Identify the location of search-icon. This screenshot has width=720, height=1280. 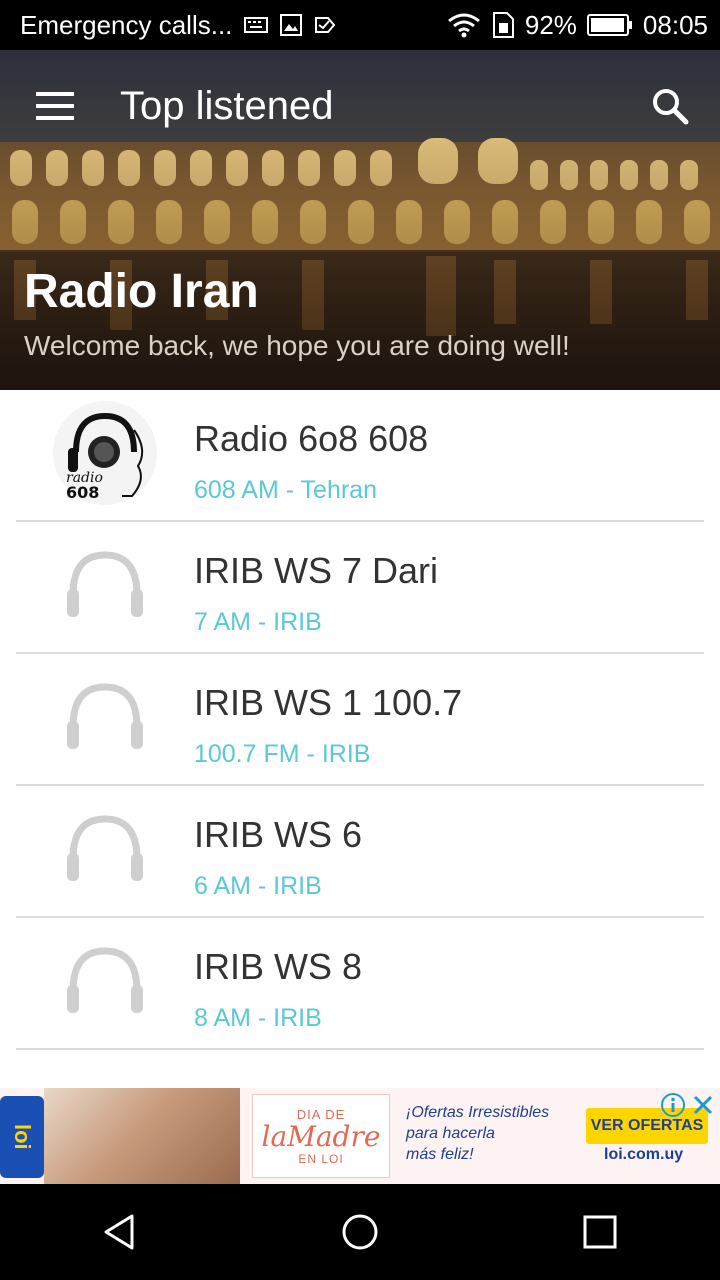
(671, 107).